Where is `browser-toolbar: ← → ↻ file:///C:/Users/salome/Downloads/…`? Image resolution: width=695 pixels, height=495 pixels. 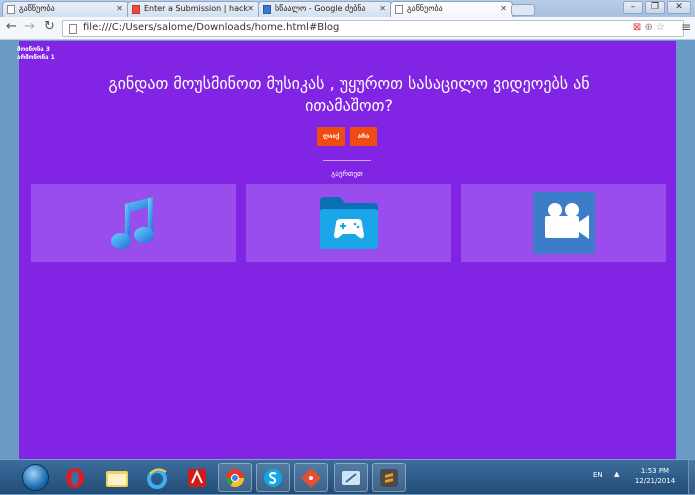 browser-toolbar: ← → ↻ file:///C:/Users/salome/Downloads/… is located at coordinates (347, 28).